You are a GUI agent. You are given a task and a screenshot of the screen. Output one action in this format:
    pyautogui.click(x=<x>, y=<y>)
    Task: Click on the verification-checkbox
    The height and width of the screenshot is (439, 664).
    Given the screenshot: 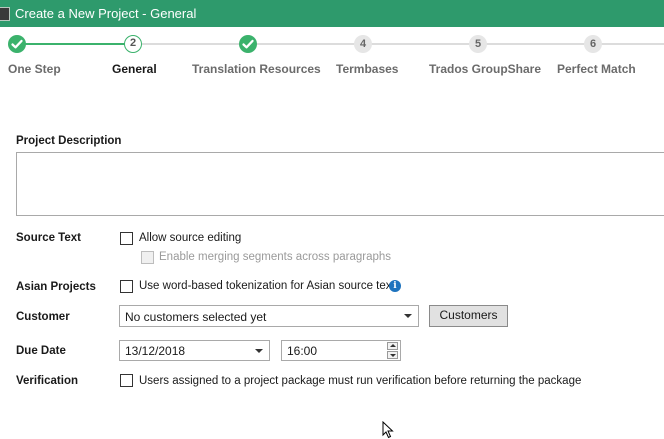 What is the action you would take?
    pyautogui.click(x=126, y=380)
    